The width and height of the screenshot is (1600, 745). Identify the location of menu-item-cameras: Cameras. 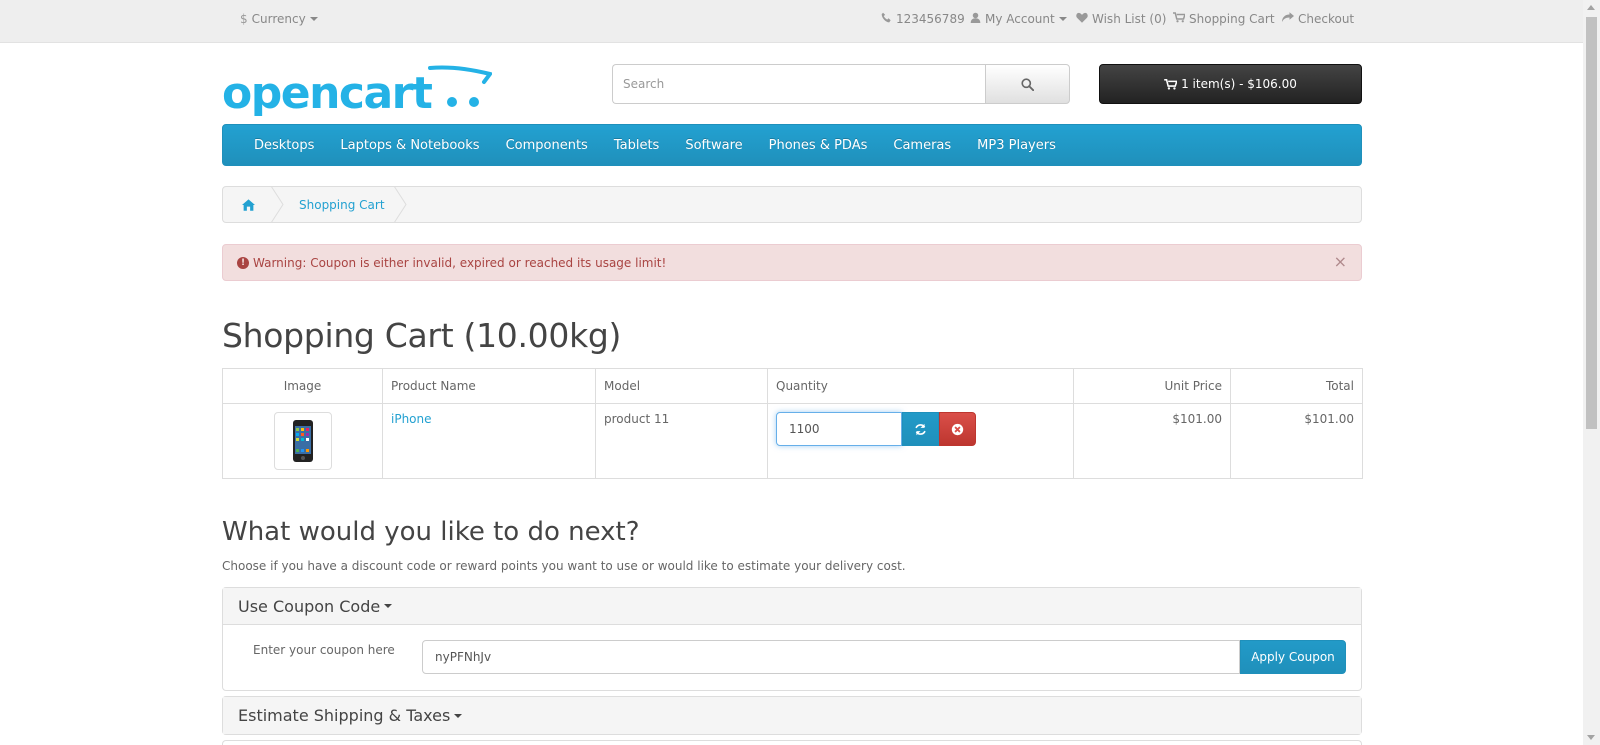
(922, 145).